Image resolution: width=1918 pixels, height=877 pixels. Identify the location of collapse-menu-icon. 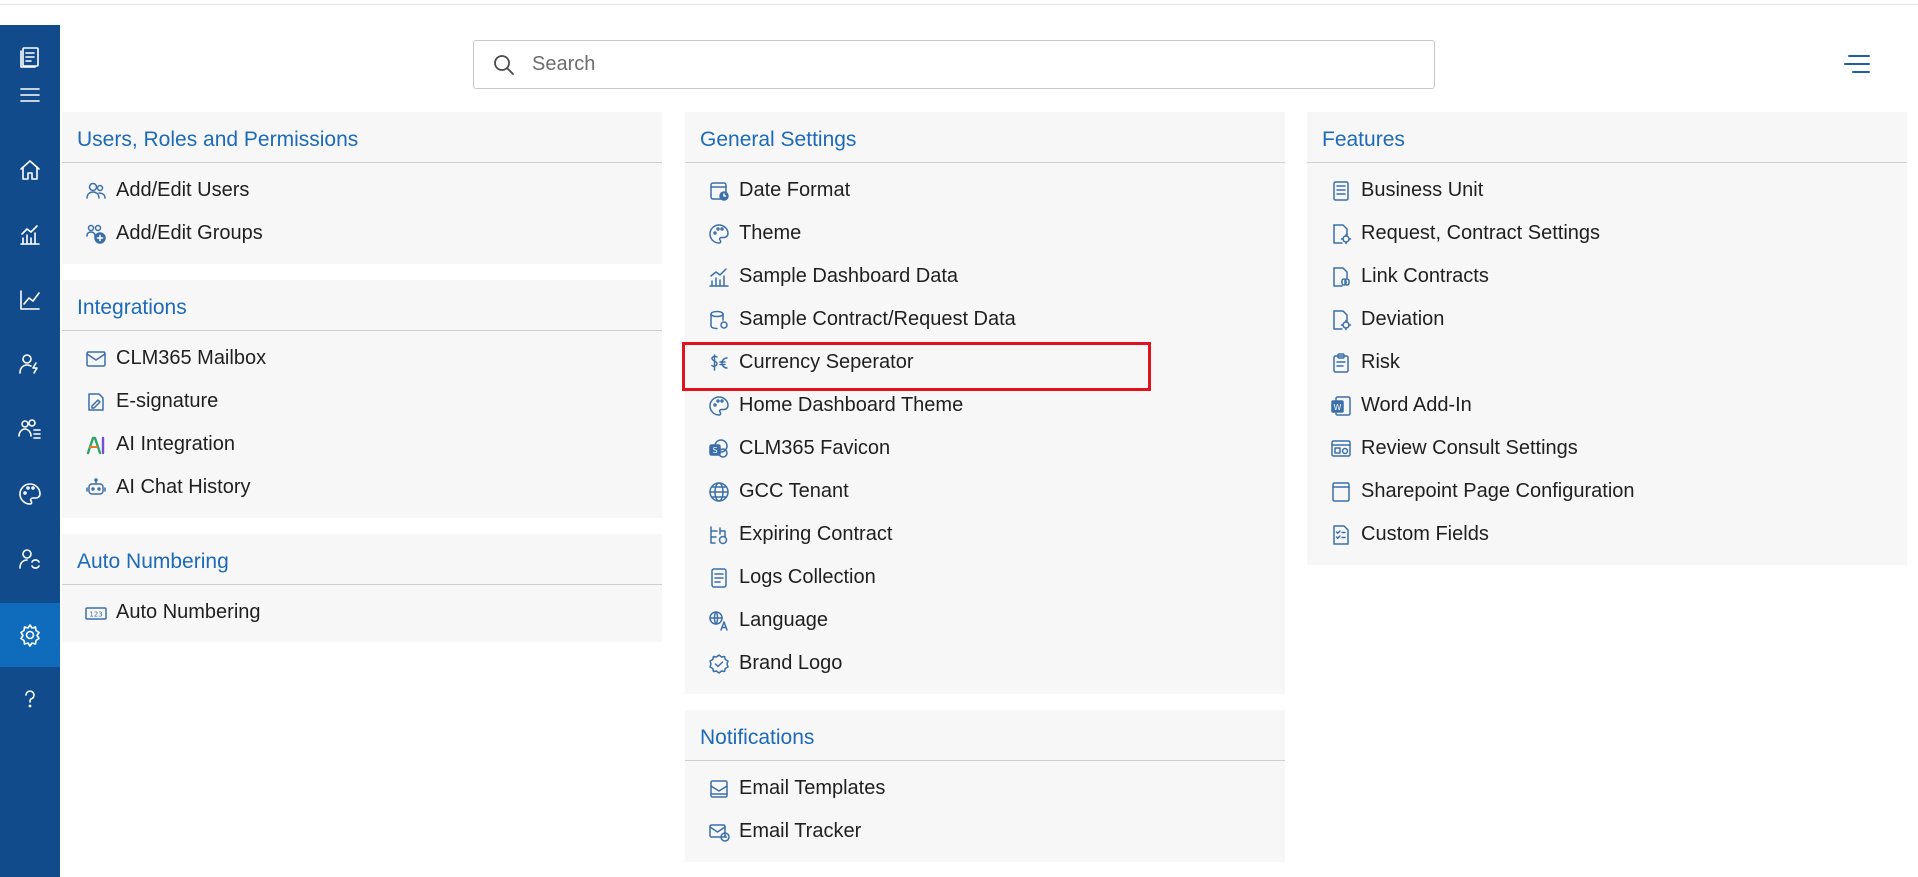
(1855, 64).